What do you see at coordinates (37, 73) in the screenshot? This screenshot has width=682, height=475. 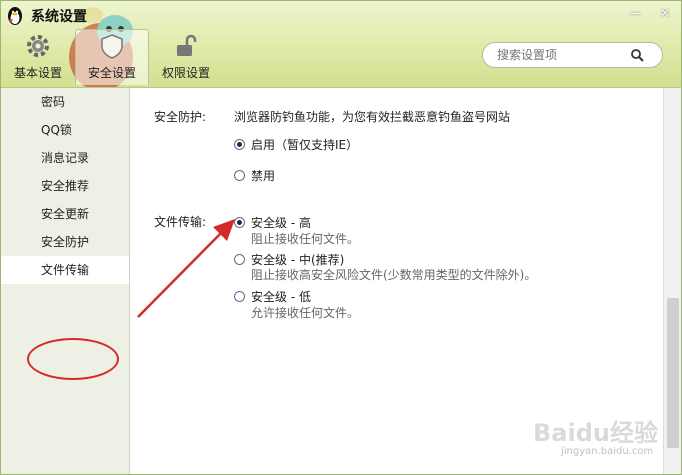 I see `tab-label: 基本设置` at bounding box center [37, 73].